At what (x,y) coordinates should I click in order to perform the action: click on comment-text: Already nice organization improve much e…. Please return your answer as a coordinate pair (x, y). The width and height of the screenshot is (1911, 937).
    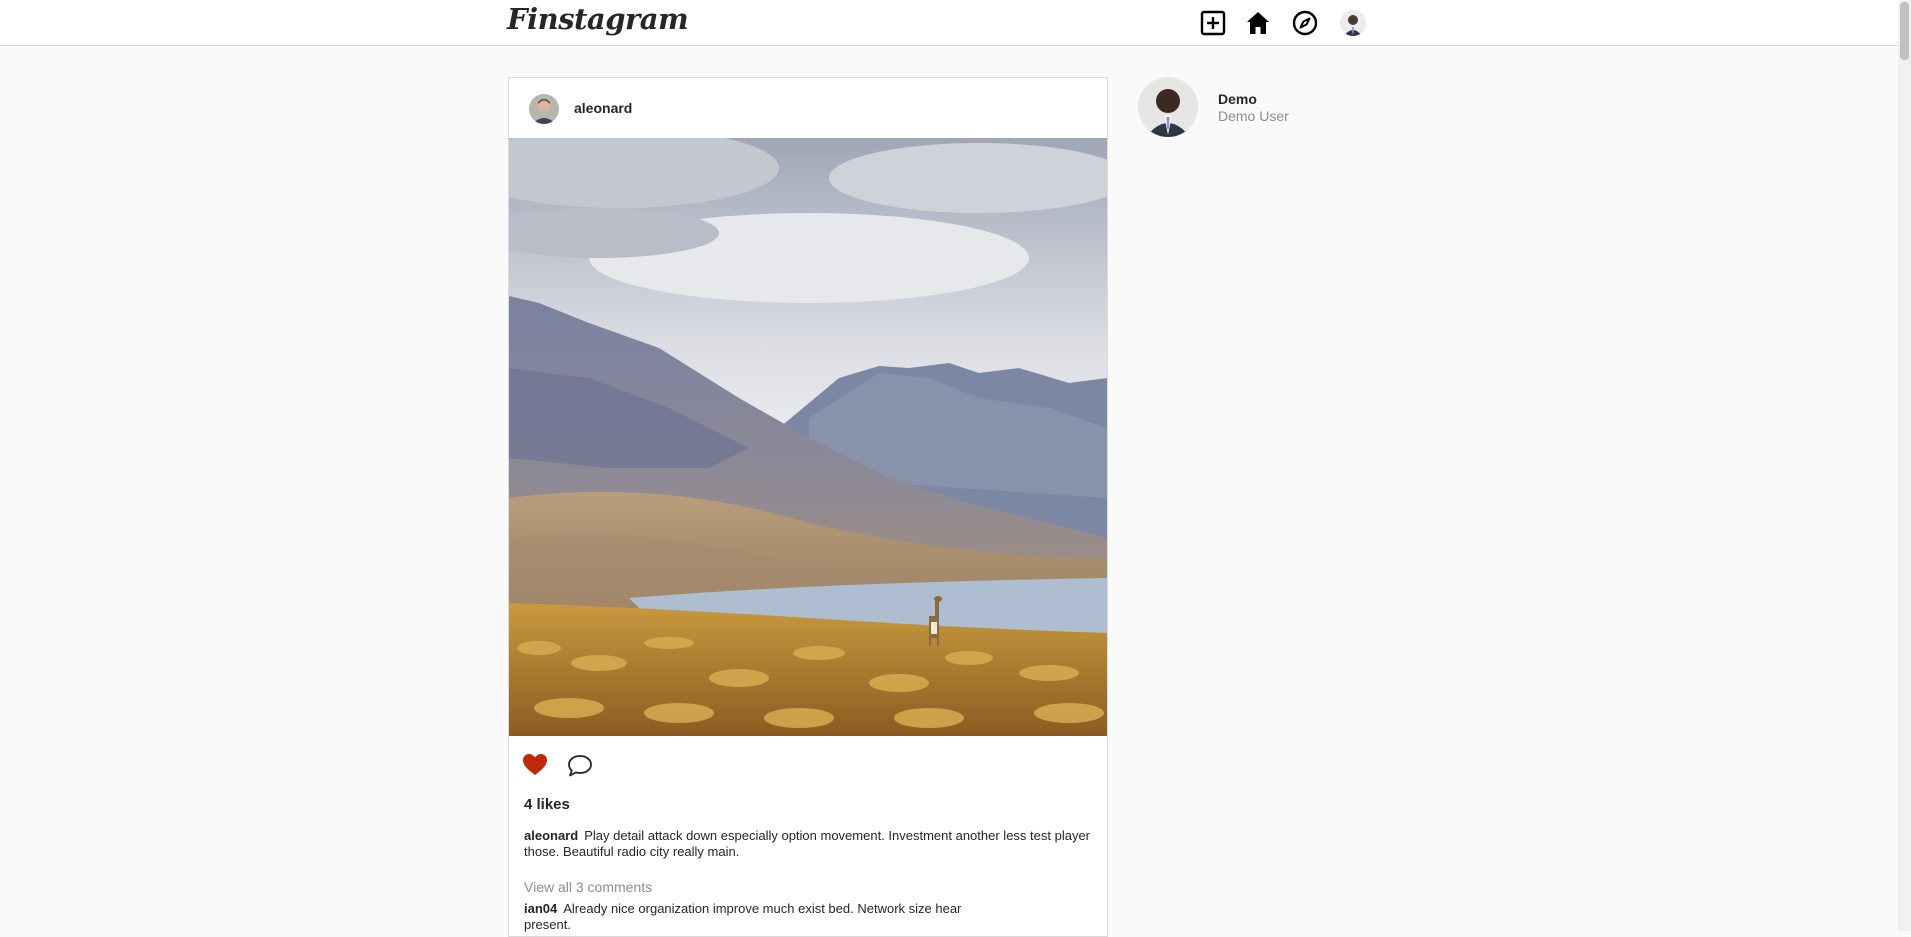
    Looking at the image, I should click on (743, 916).